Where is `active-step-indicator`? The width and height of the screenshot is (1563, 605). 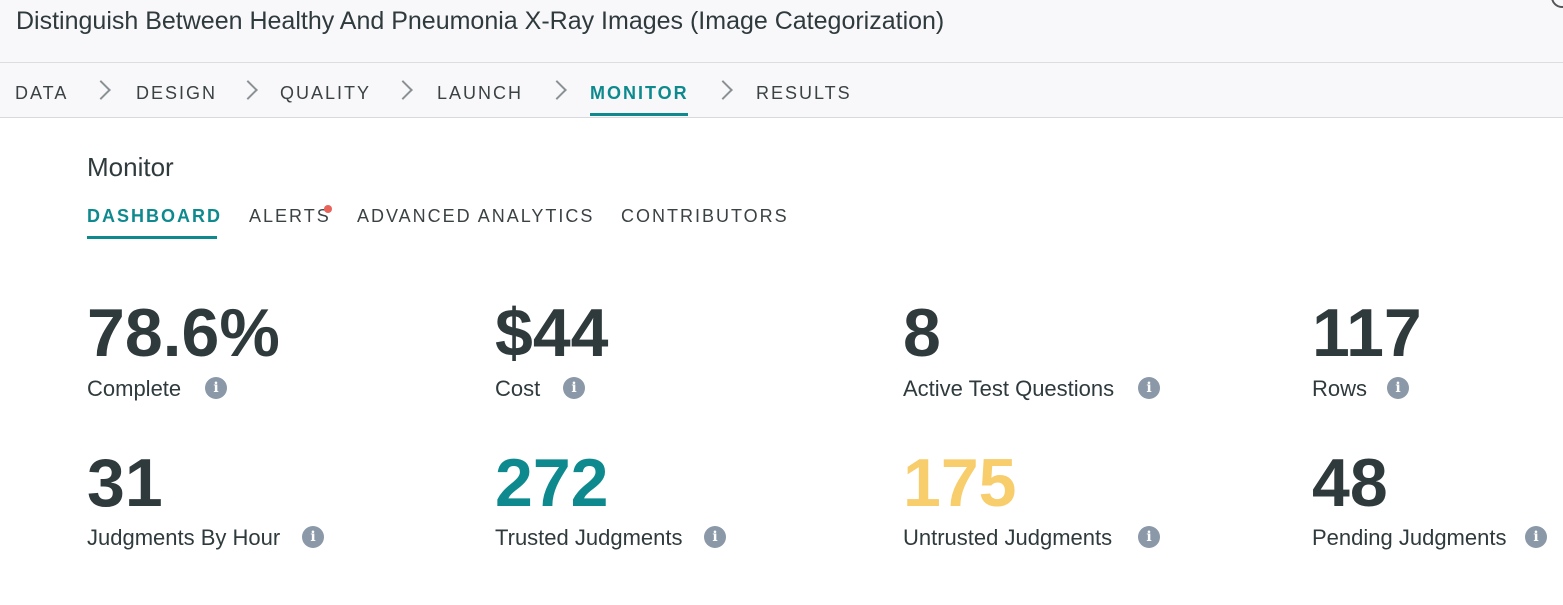
active-step-indicator is located at coordinates (639, 114).